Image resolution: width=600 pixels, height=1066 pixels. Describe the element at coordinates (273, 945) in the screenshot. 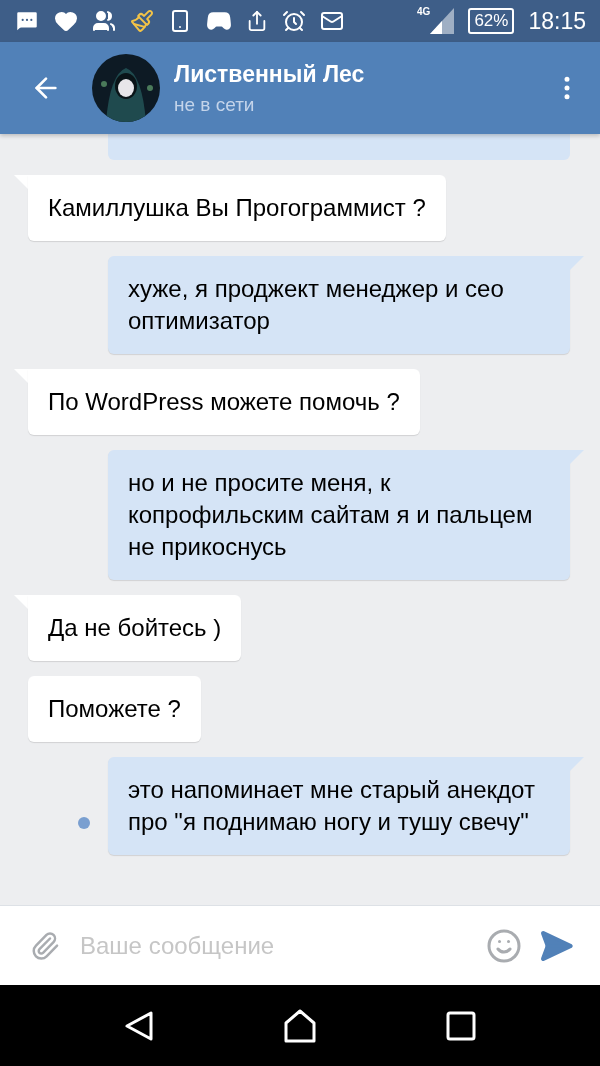

I see `message-field: Ваше сообщение` at that location.